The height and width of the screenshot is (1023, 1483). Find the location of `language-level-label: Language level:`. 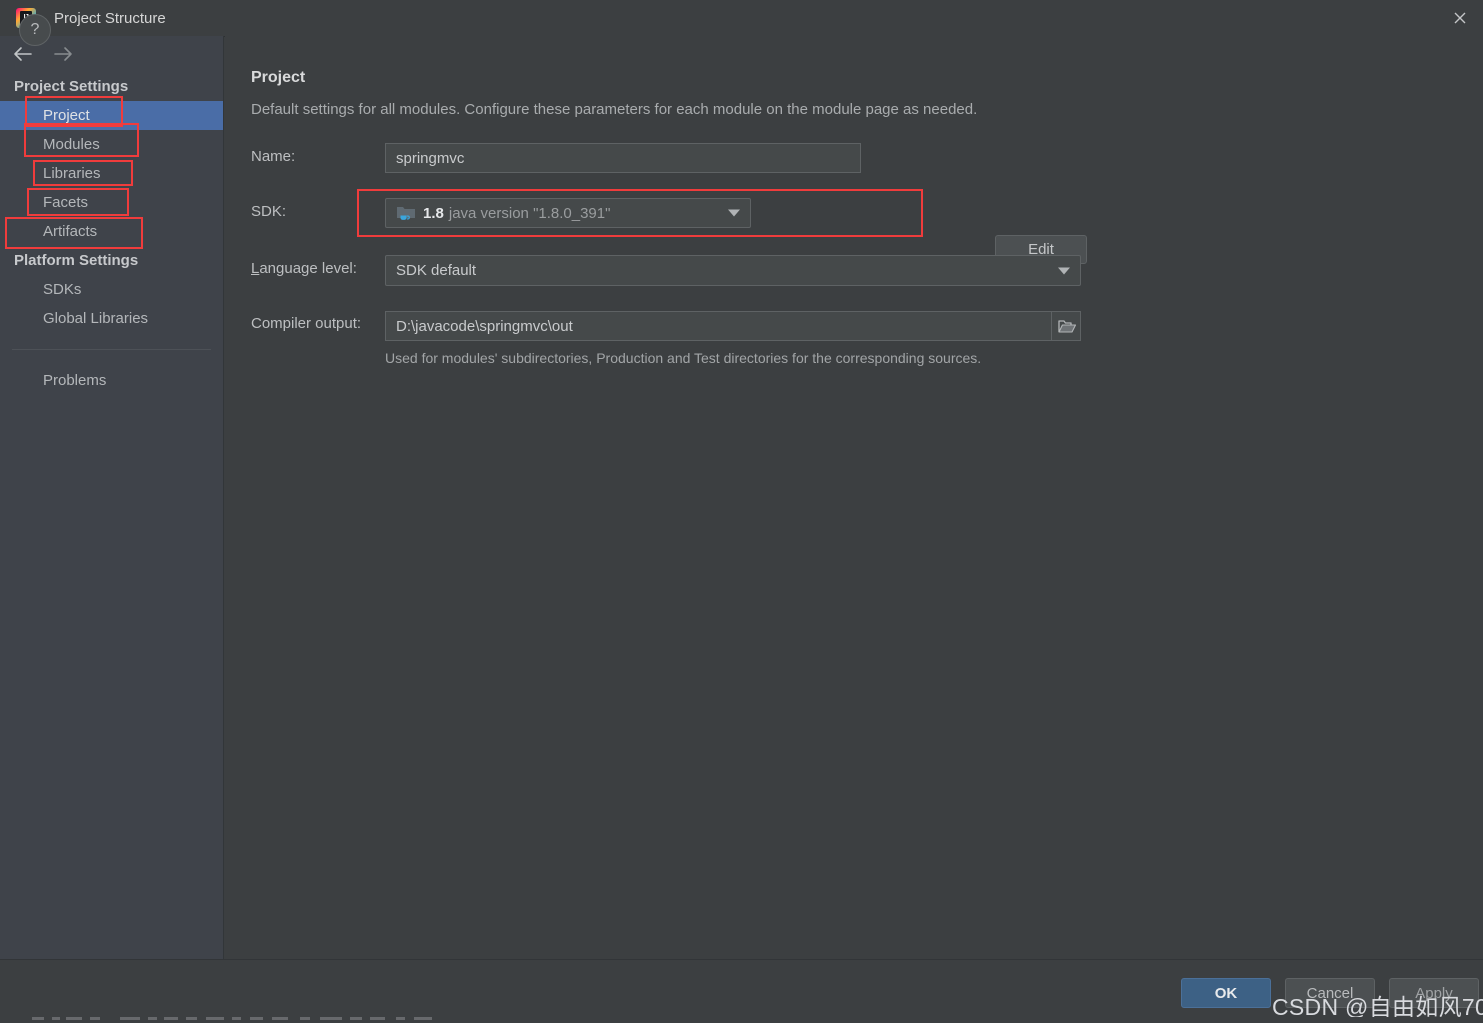

language-level-label: Language level: is located at coordinates (304, 268).